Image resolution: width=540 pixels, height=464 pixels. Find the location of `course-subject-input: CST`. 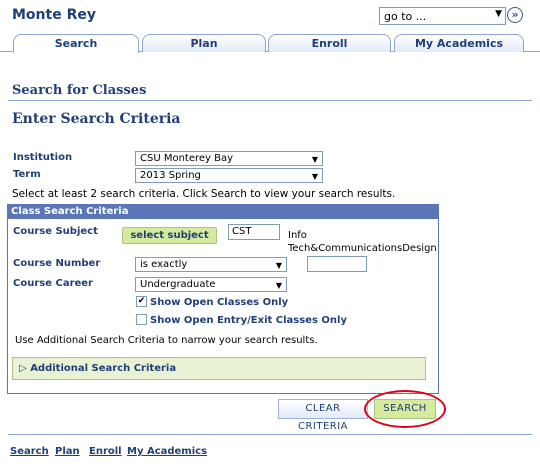

course-subject-input: CST is located at coordinates (254, 232).